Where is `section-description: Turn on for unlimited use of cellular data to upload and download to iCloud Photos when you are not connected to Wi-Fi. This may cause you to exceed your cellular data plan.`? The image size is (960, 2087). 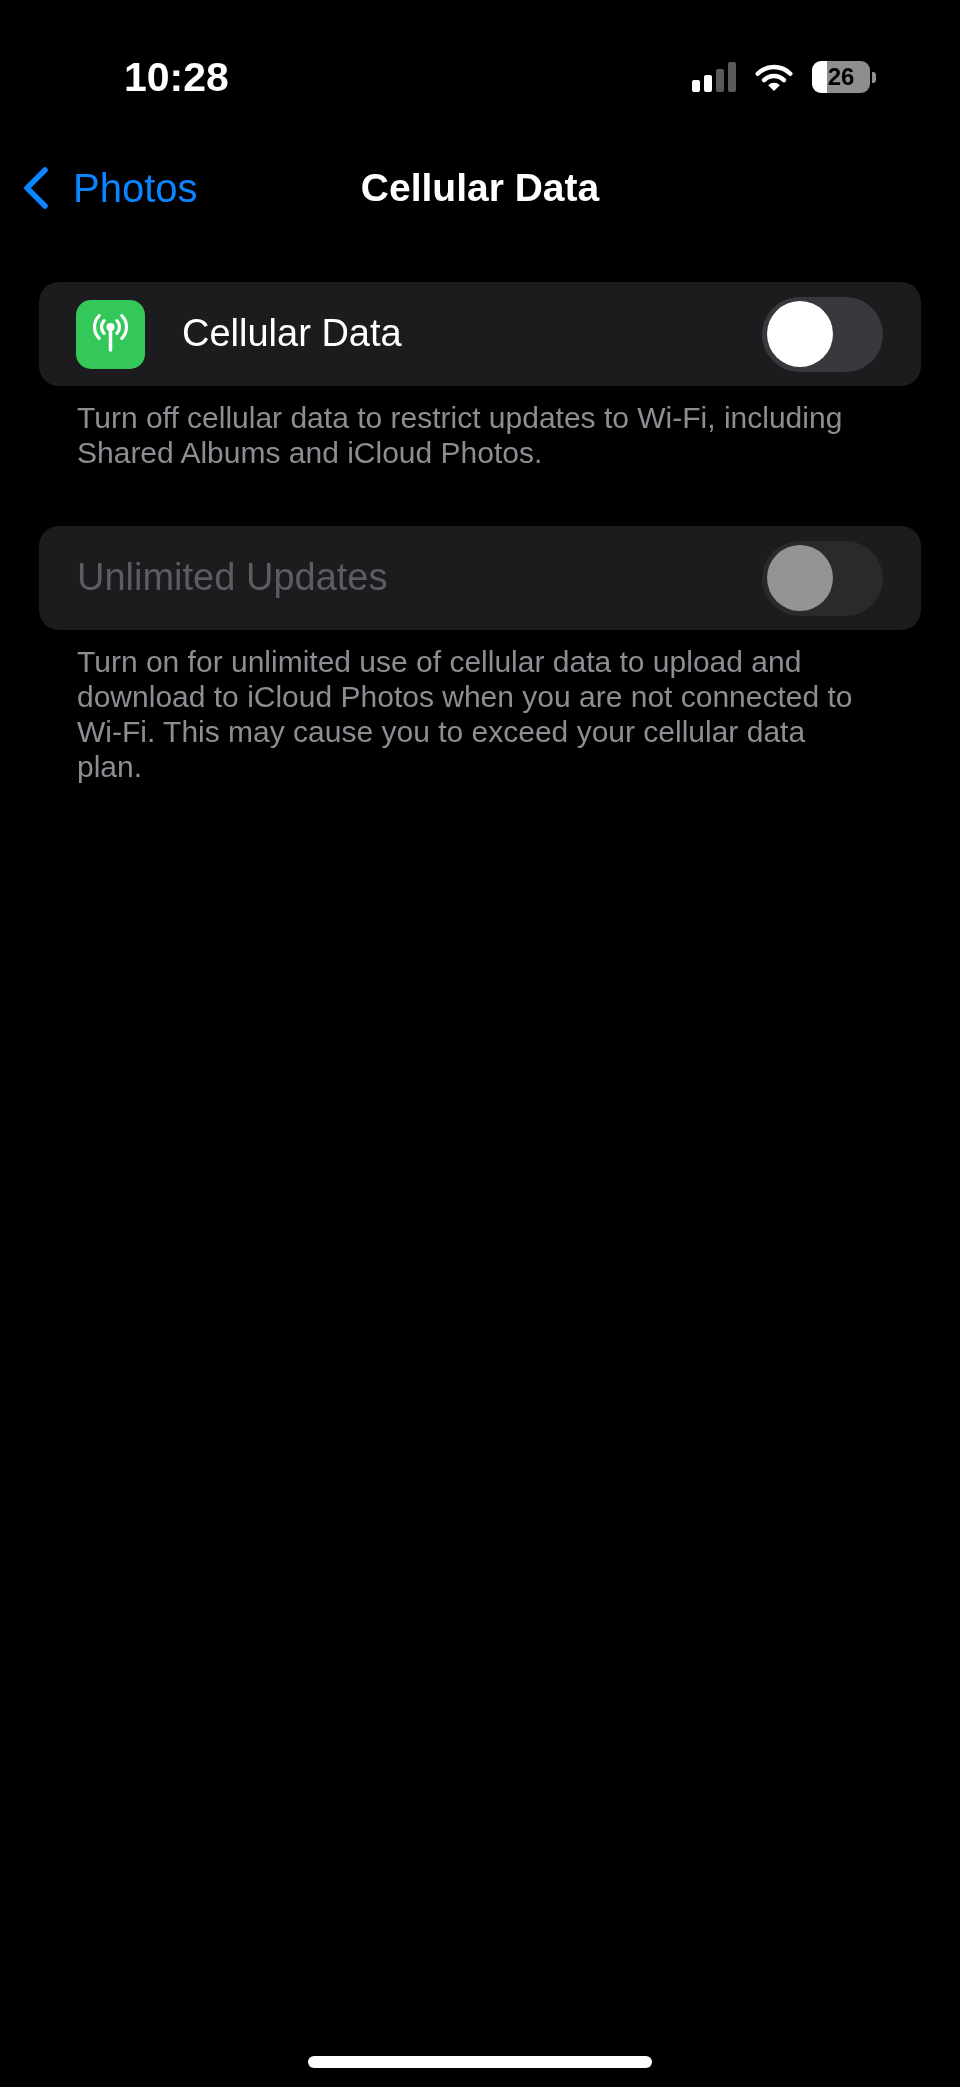
section-description: Turn on for unlimited use of cellular data to upload and download to iCloud Photos when you are not connected to Wi-Fi. This may cause you to exceed your cellular data plan. is located at coordinates (465, 714).